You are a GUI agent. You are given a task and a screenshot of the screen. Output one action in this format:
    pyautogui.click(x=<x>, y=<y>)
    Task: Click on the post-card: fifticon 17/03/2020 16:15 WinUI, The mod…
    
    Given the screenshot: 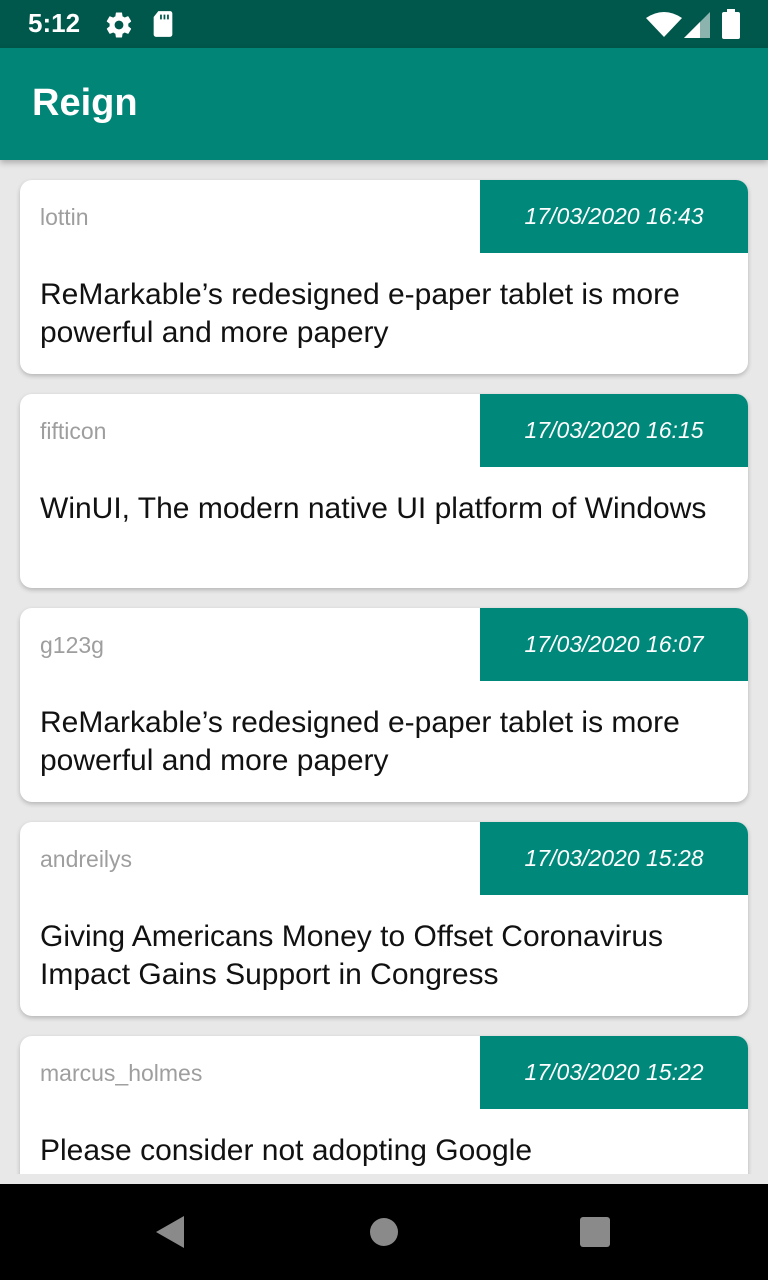 What is the action you would take?
    pyautogui.click(x=384, y=491)
    